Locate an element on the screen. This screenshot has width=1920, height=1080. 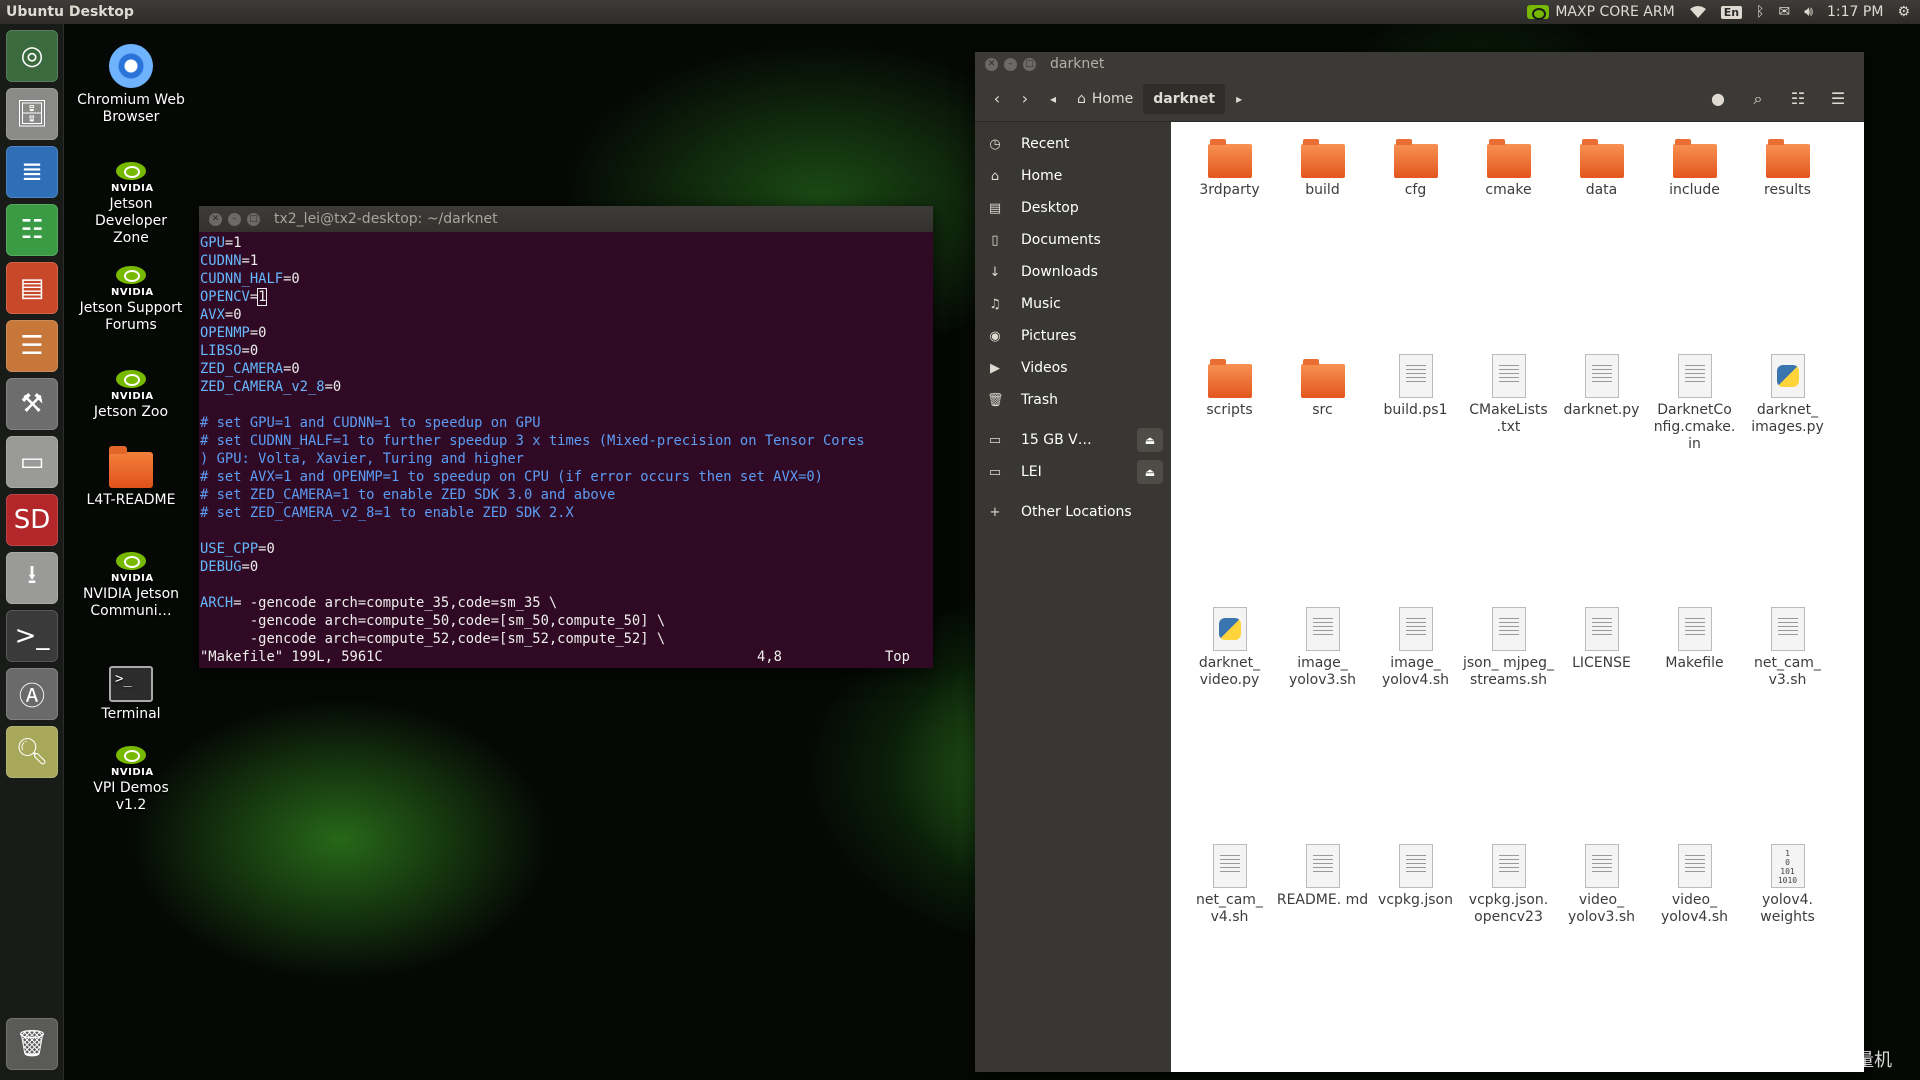
file-item: darknet_ images.py is located at coordinates (1787, 475).